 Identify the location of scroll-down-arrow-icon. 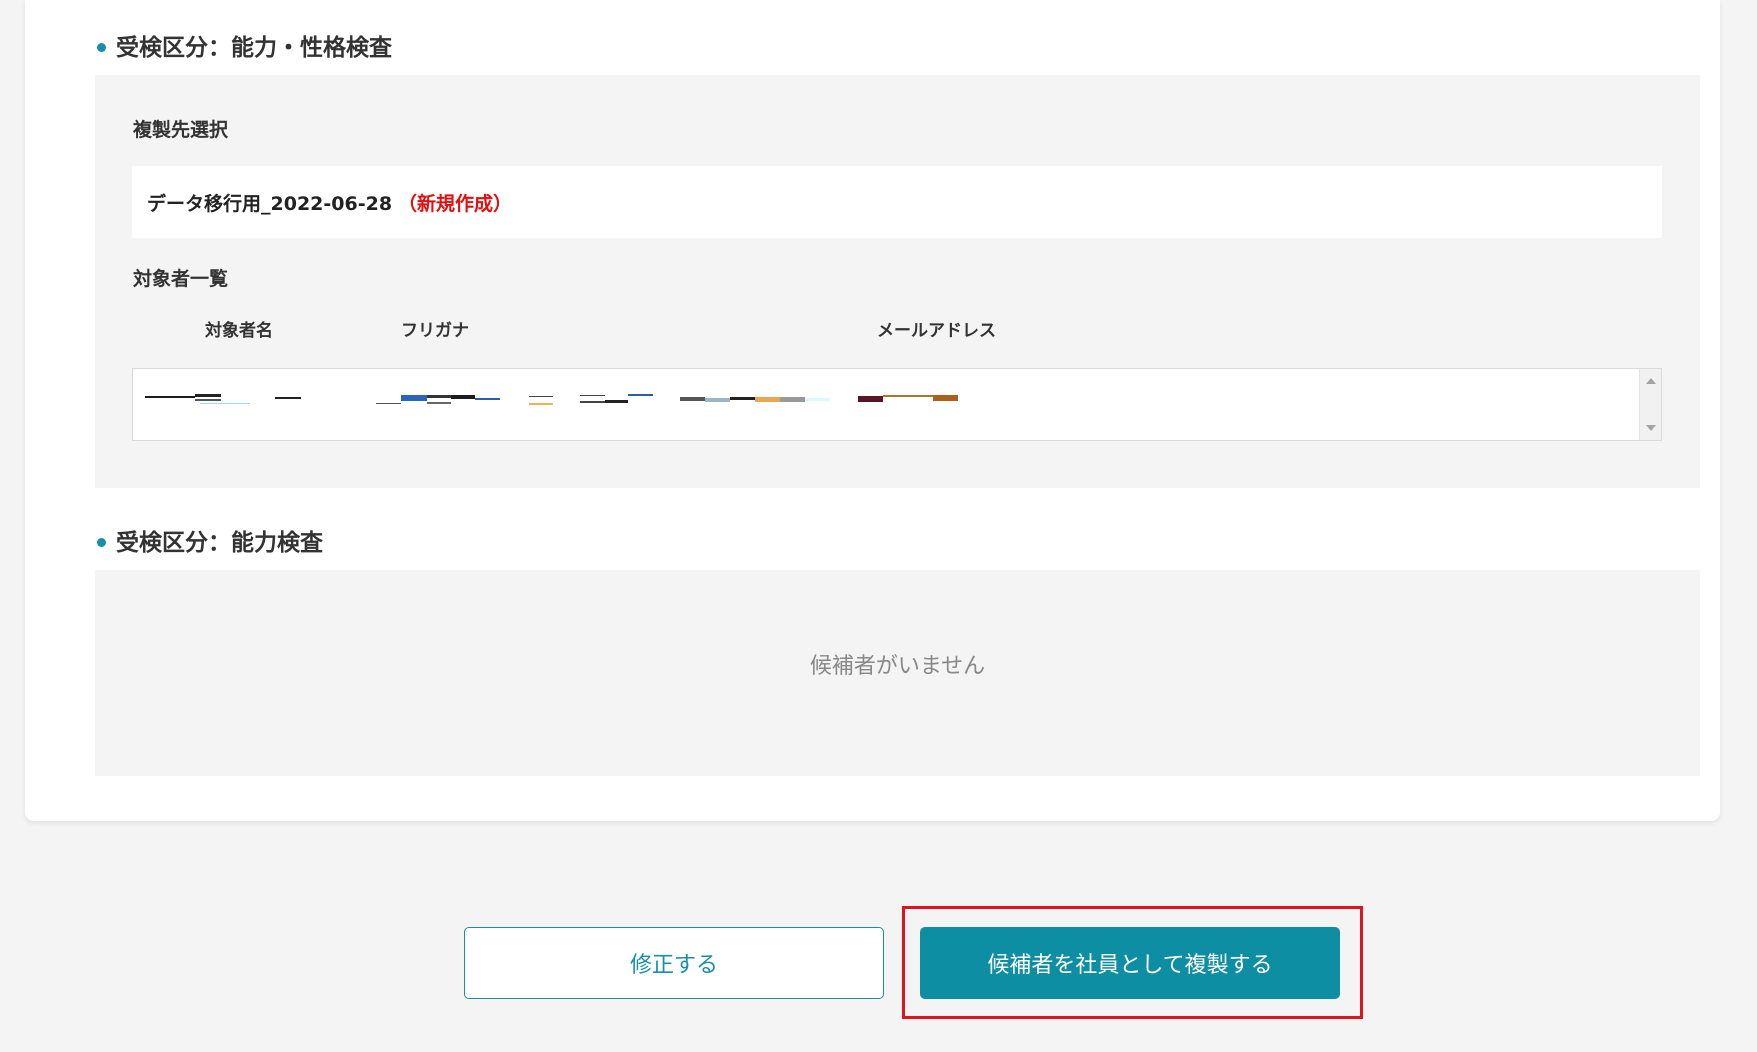
(1651, 428).